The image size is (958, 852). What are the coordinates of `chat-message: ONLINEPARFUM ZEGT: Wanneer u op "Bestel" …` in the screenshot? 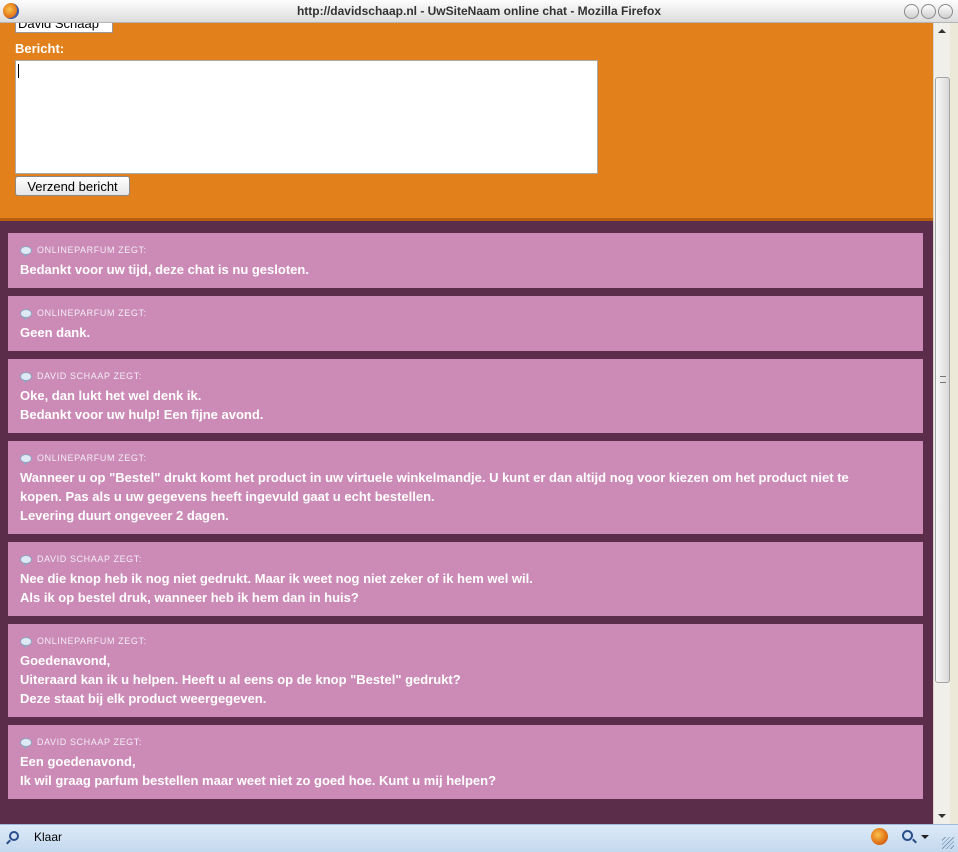 It's located at (465, 487).